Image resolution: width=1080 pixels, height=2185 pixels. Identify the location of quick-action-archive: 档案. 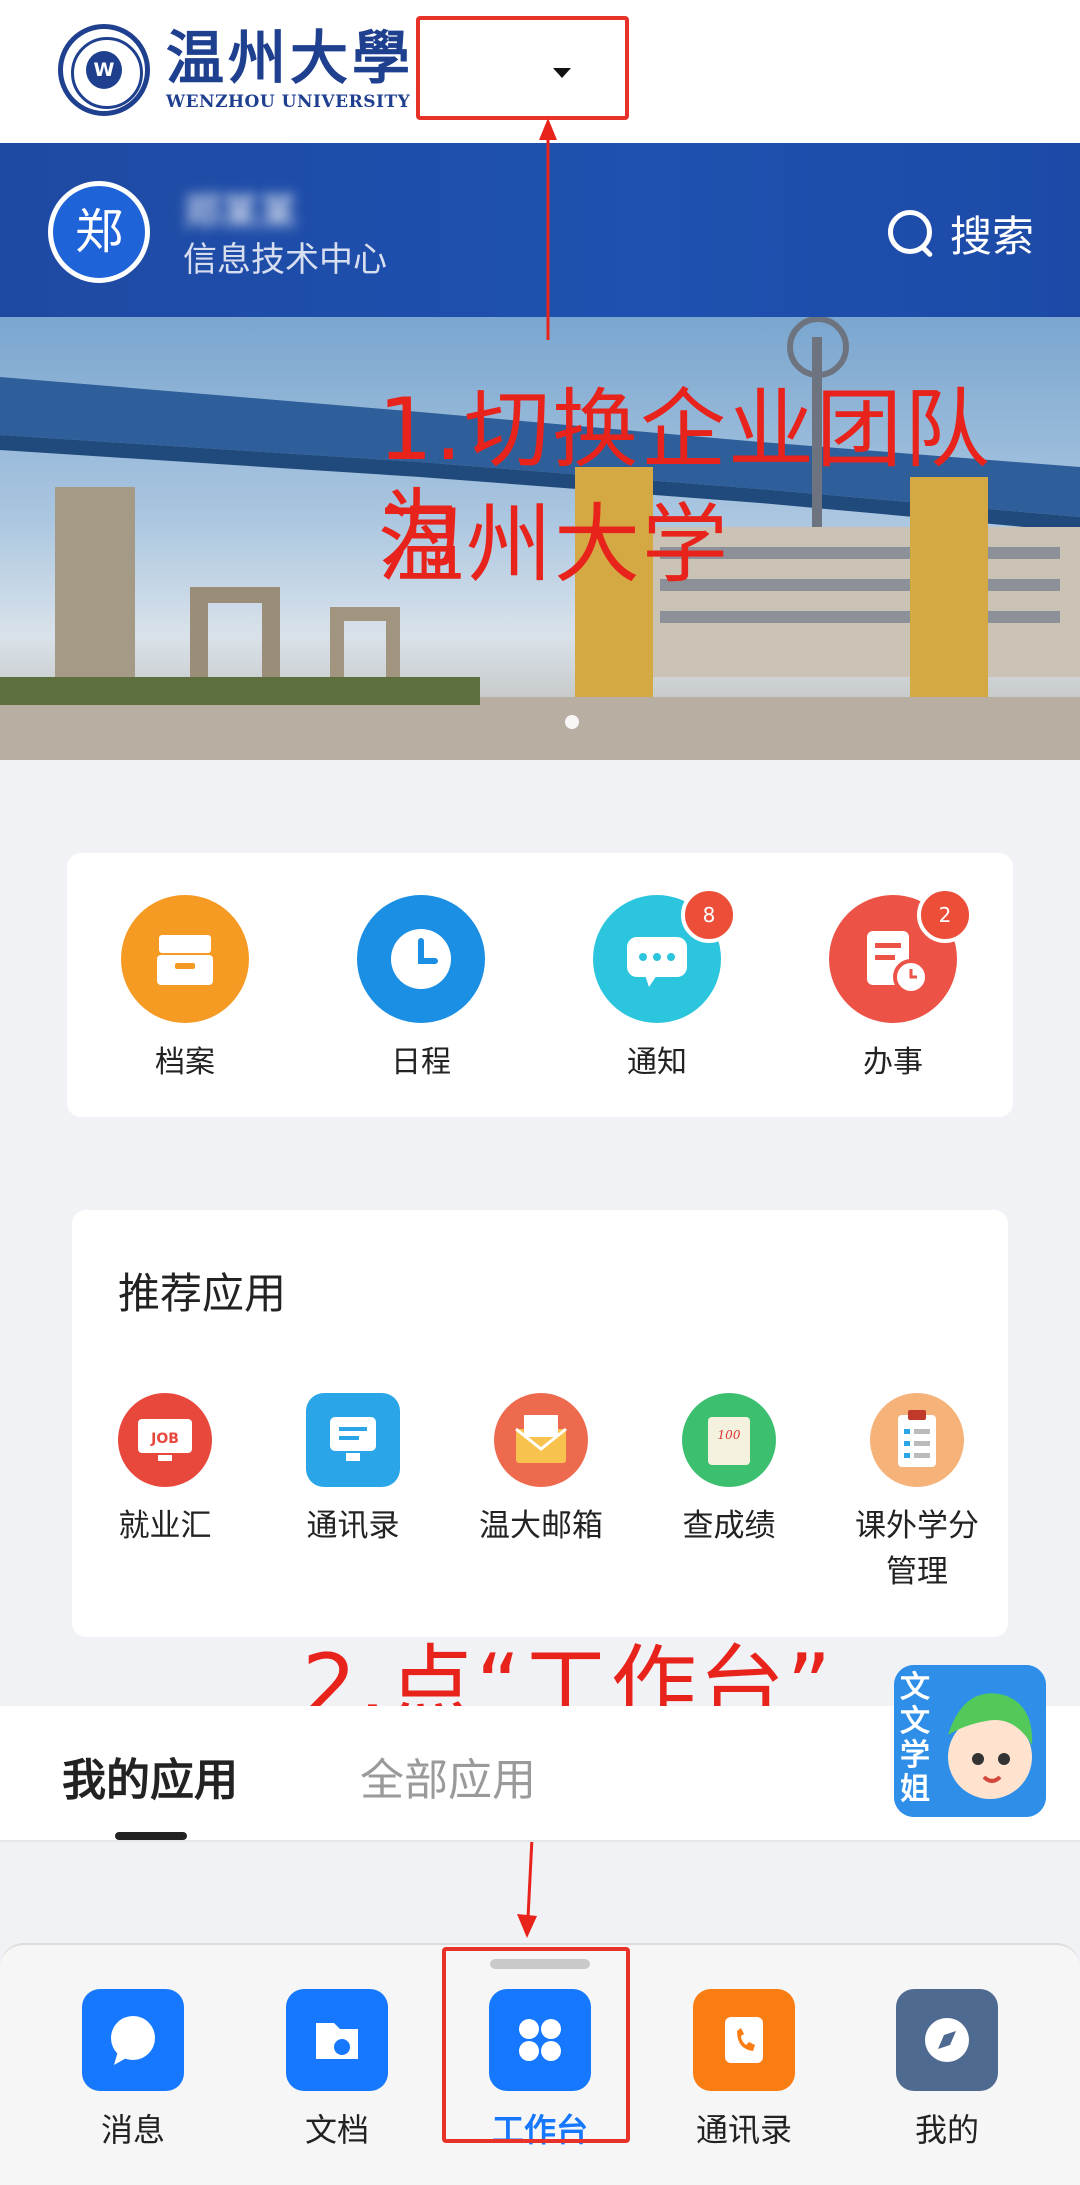
(185, 988).